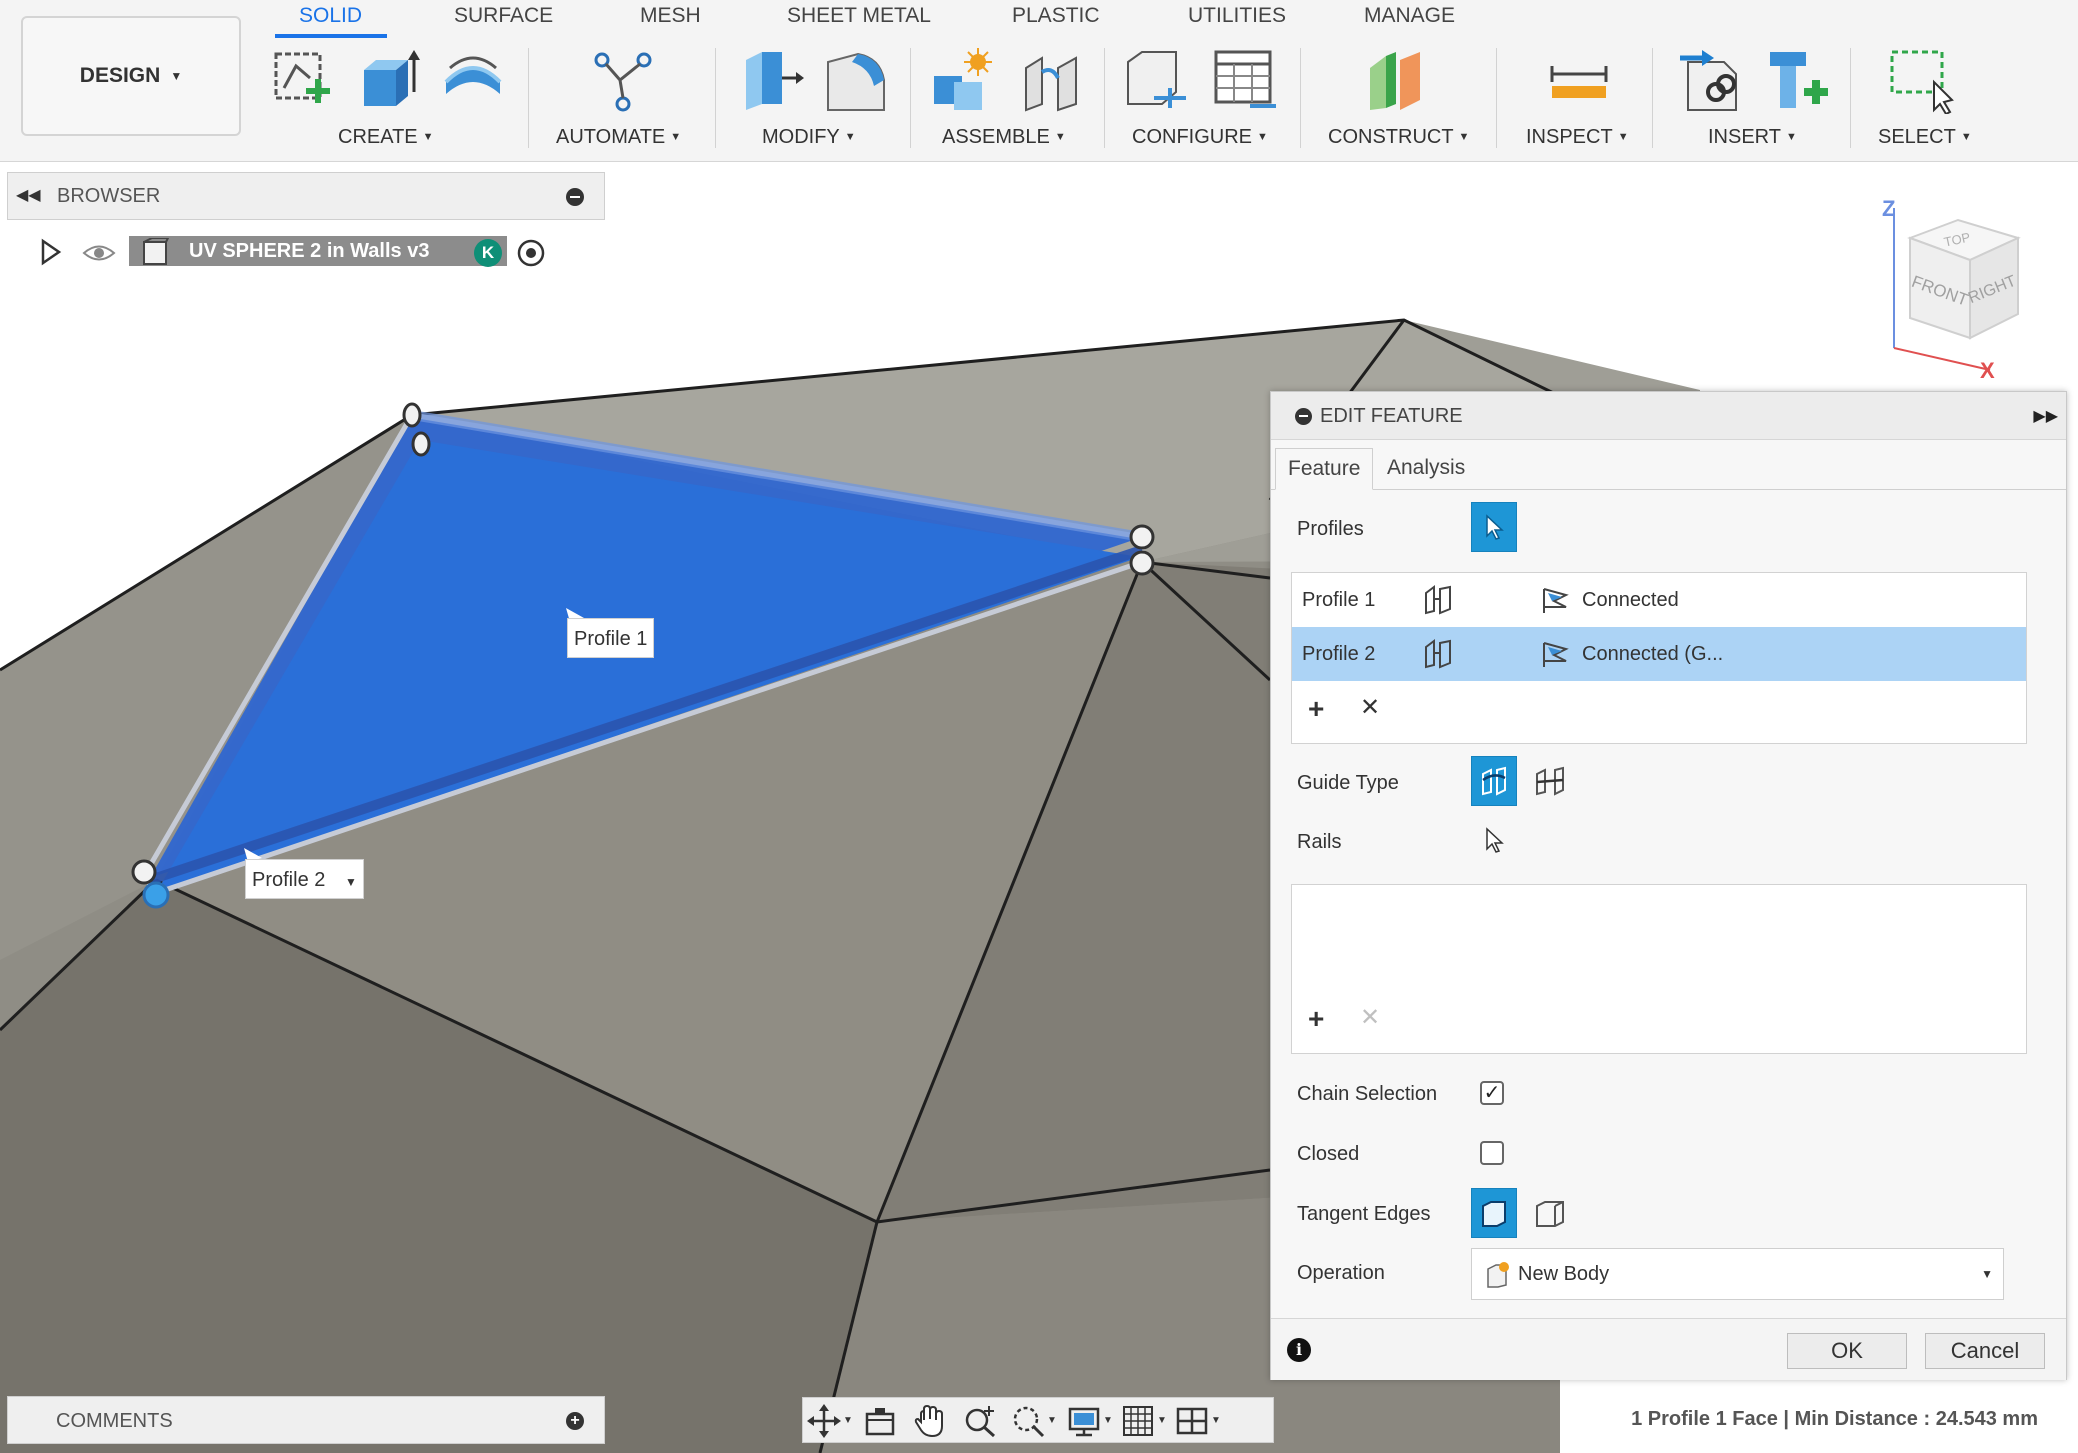  Describe the element at coordinates (575, 1421) in the screenshot. I see `add-comment-icon: +` at that location.